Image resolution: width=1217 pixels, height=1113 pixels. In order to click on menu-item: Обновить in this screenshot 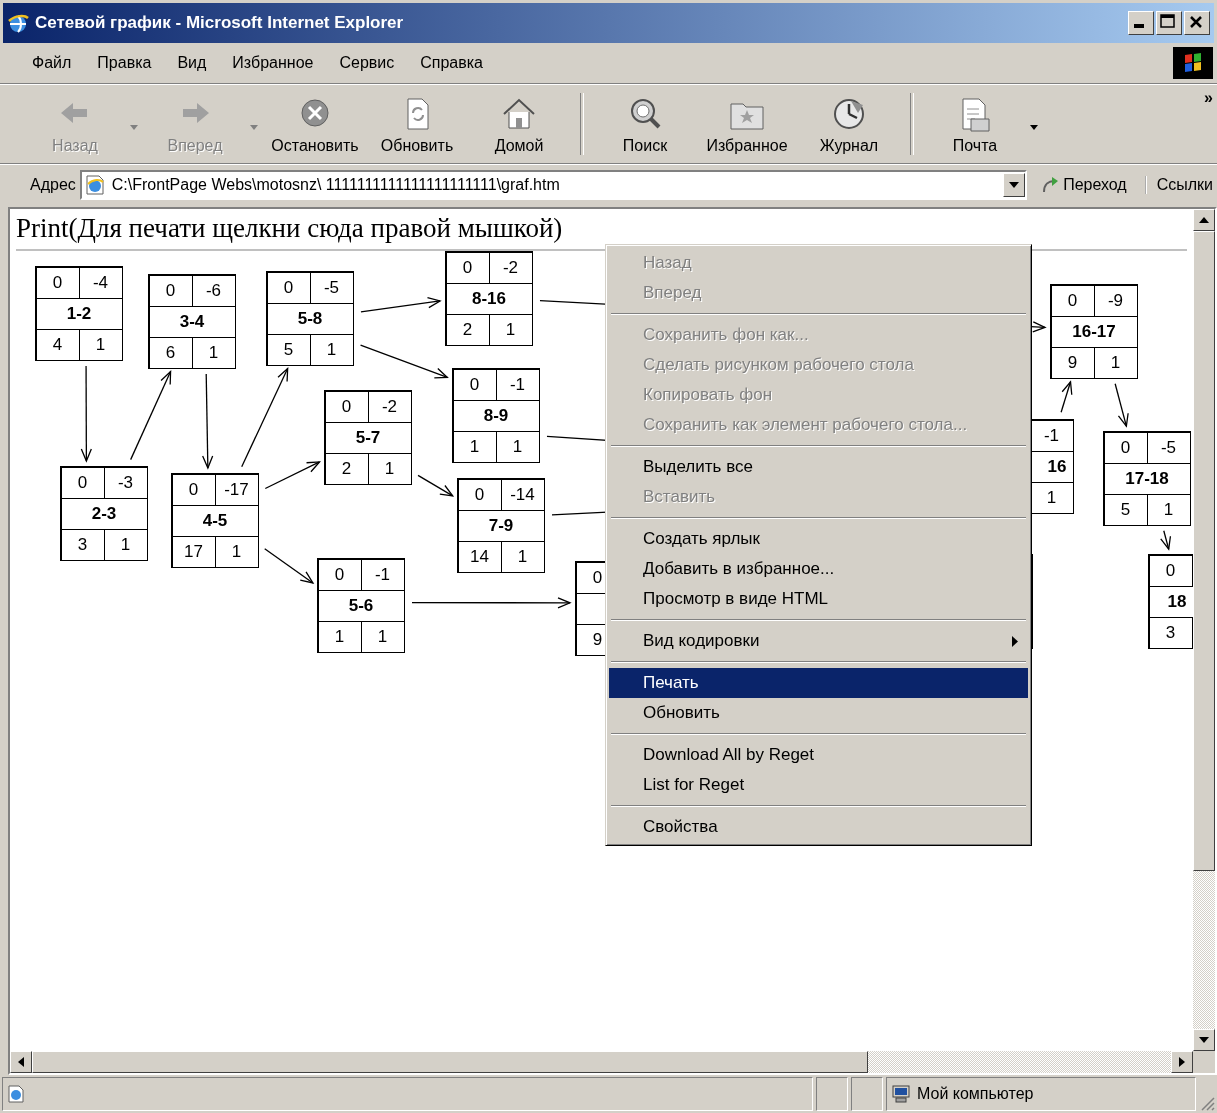, I will do `click(818, 713)`.